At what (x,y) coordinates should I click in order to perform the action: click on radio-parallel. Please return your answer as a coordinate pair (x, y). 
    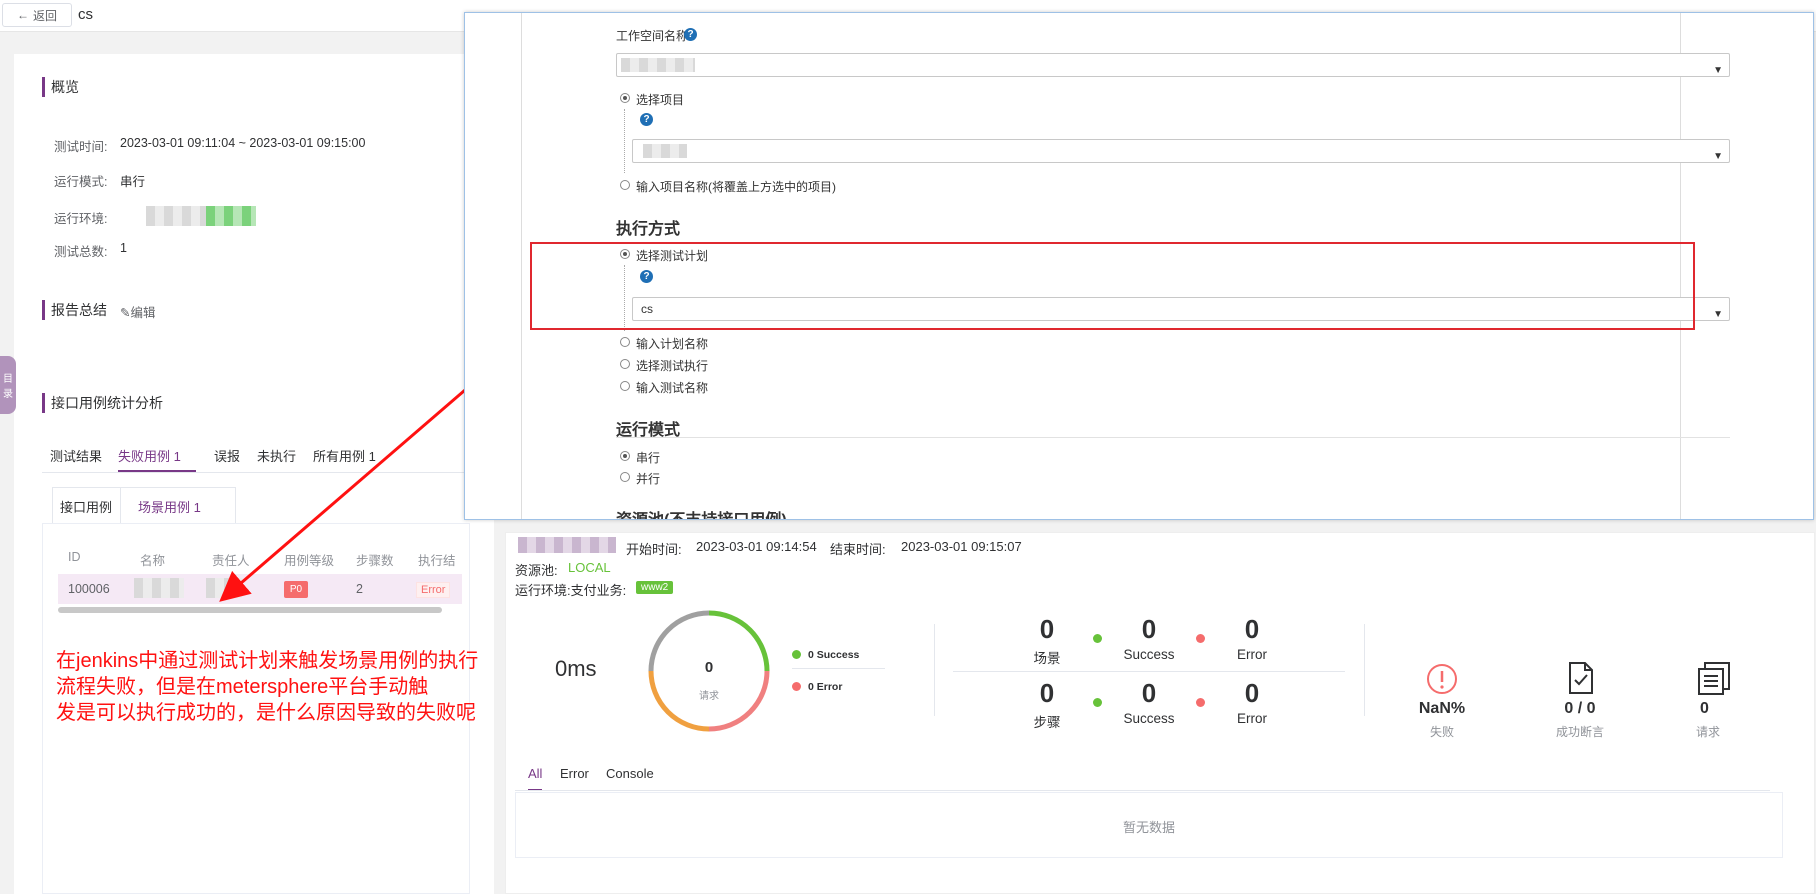
    Looking at the image, I should click on (625, 477).